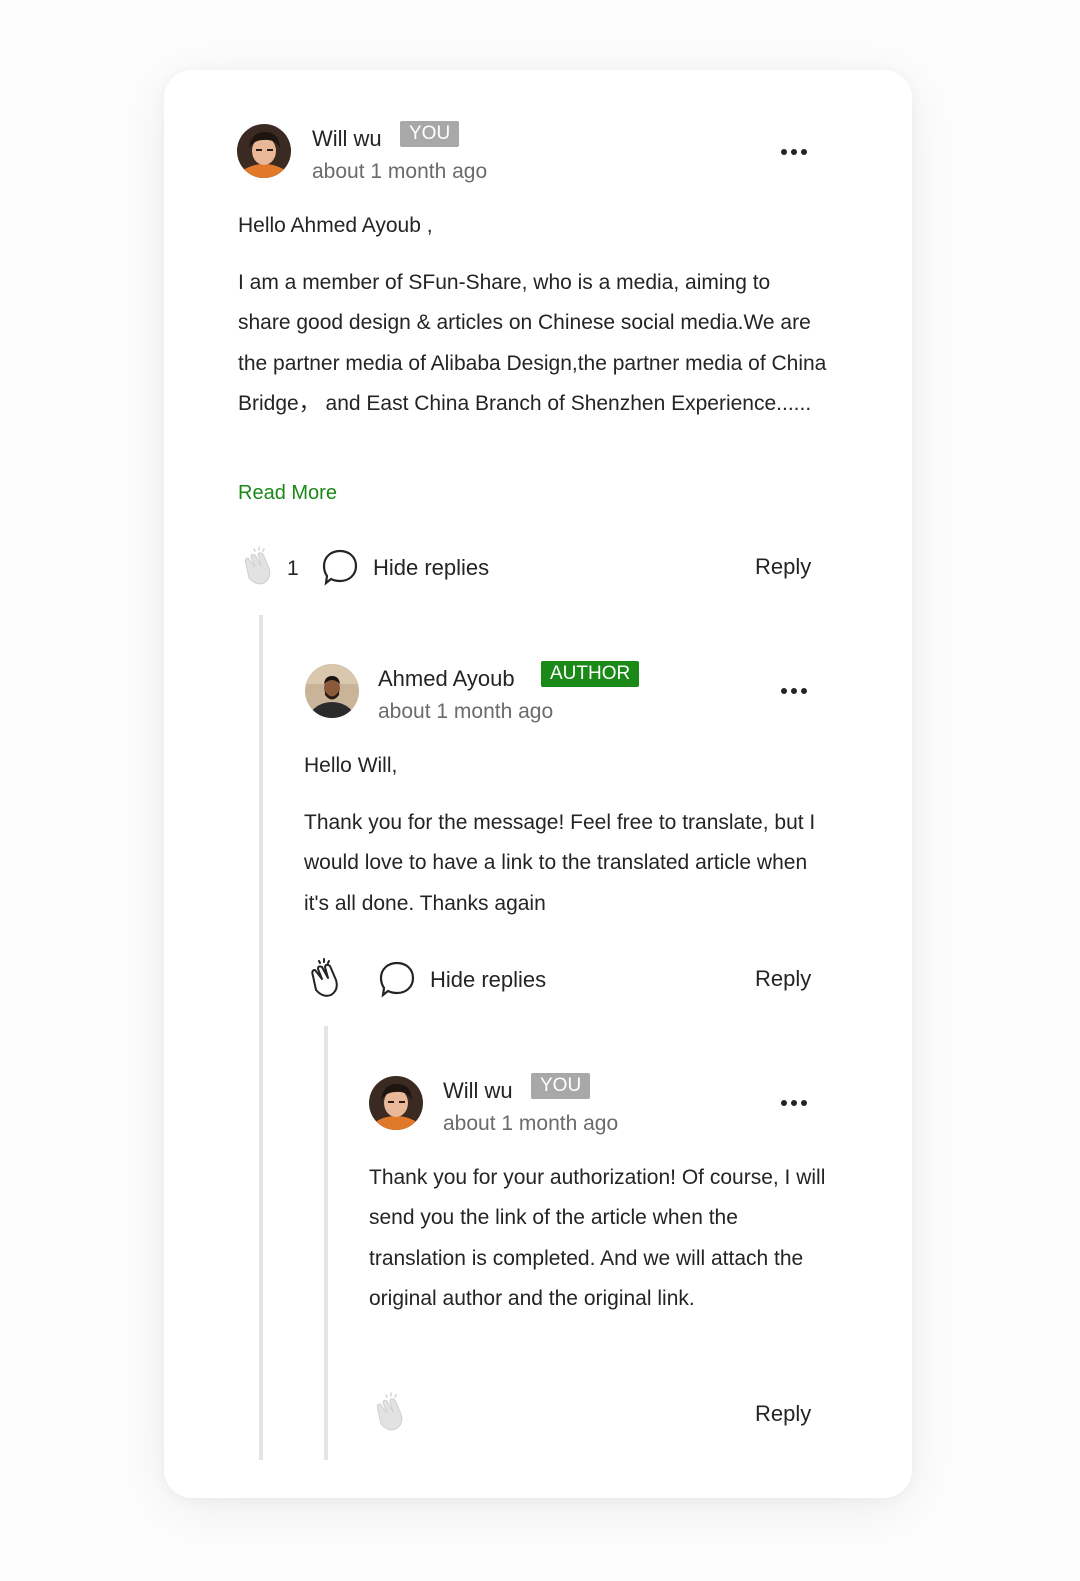 The image size is (1080, 1581). I want to click on read-more-link: Read More, so click(287, 493).